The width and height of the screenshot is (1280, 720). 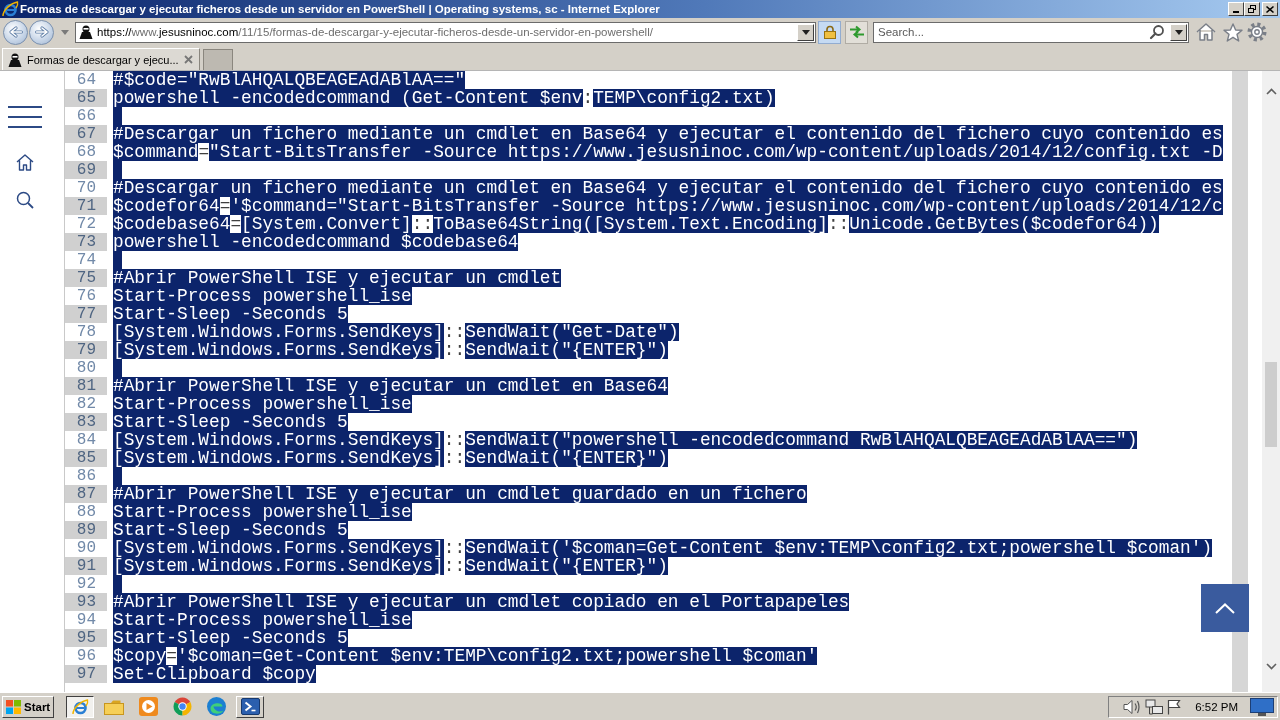 What do you see at coordinates (1154, 706) in the screenshot?
I see `network-icon` at bounding box center [1154, 706].